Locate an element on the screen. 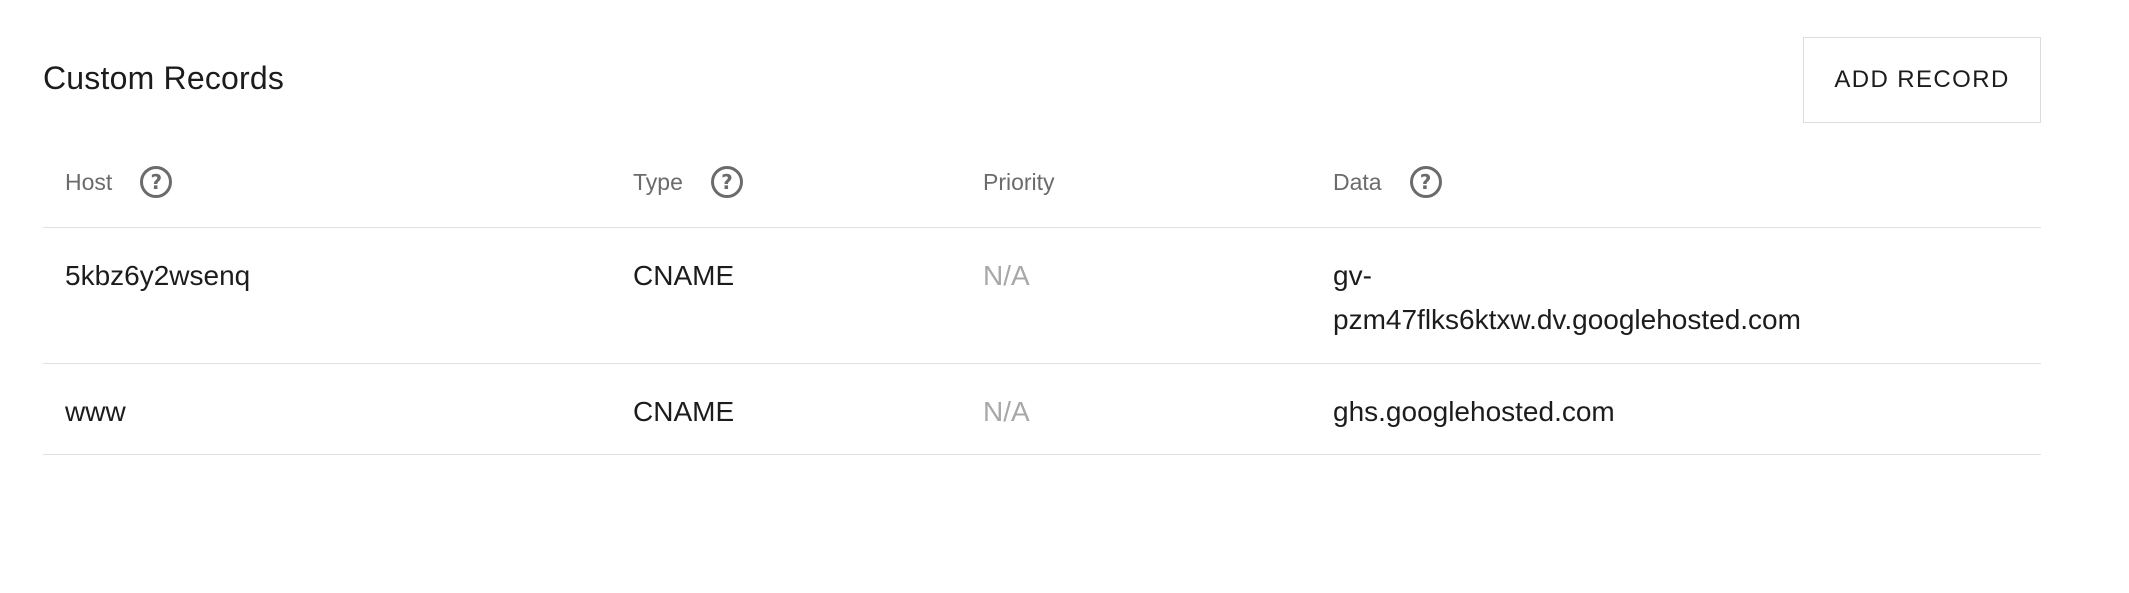  section-title: Custom Records is located at coordinates (164, 78).